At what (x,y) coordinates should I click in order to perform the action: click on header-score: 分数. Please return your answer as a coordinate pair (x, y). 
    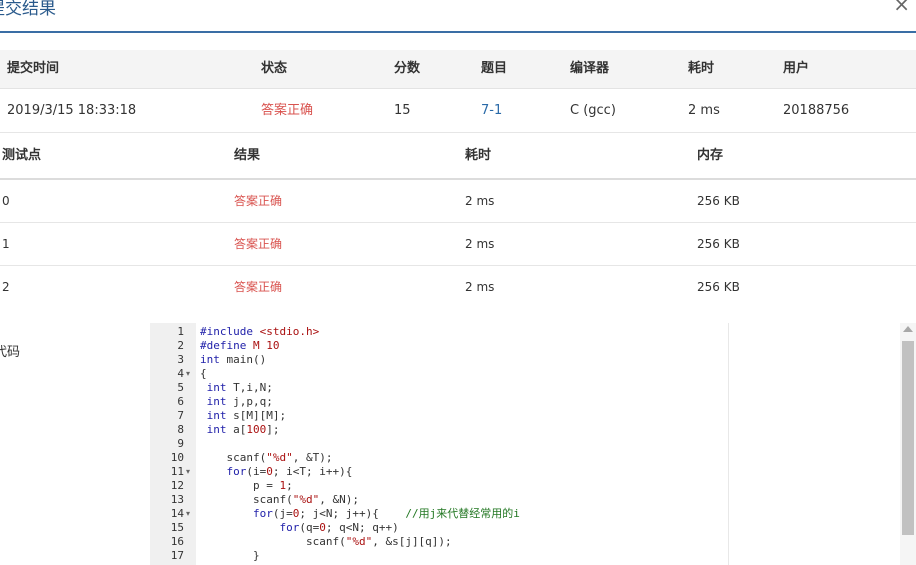
    Looking at the image, I should click on (407, 68).